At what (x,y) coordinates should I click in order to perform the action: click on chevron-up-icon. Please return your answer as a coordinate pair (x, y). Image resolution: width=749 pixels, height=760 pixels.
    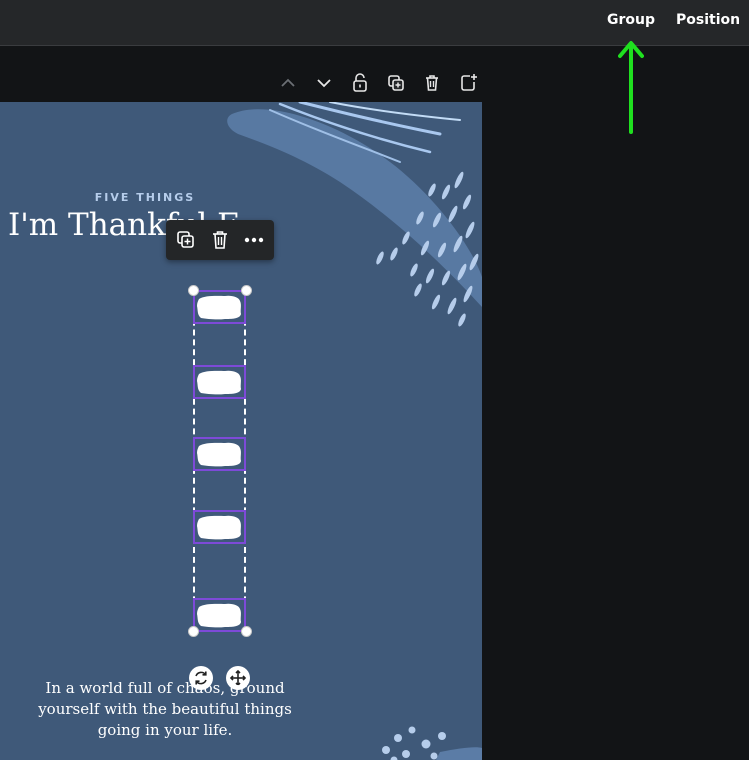
    Looking at the image, I should click on (288, 83).